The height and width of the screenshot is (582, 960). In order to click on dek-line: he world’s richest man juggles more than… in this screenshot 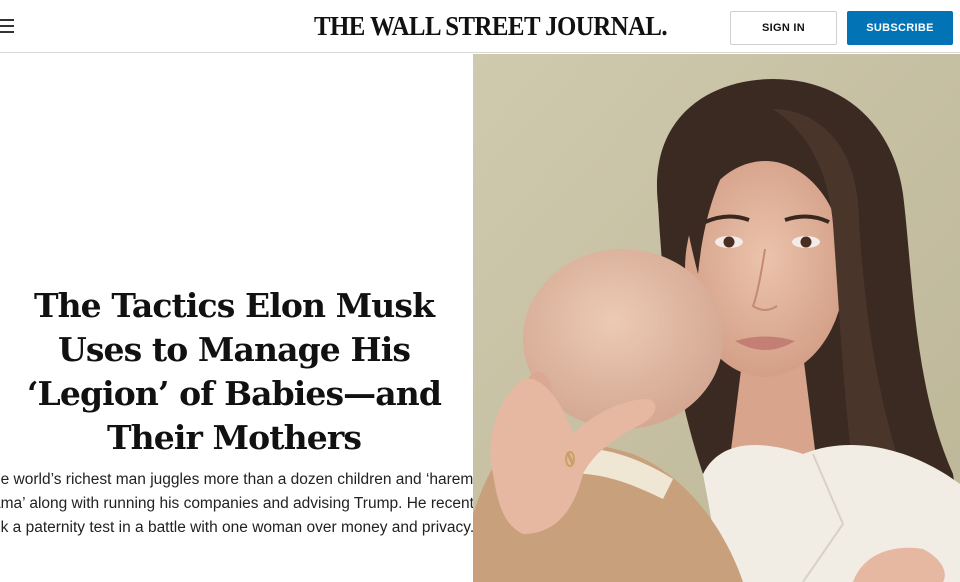, I will do `click(237, 479)`.